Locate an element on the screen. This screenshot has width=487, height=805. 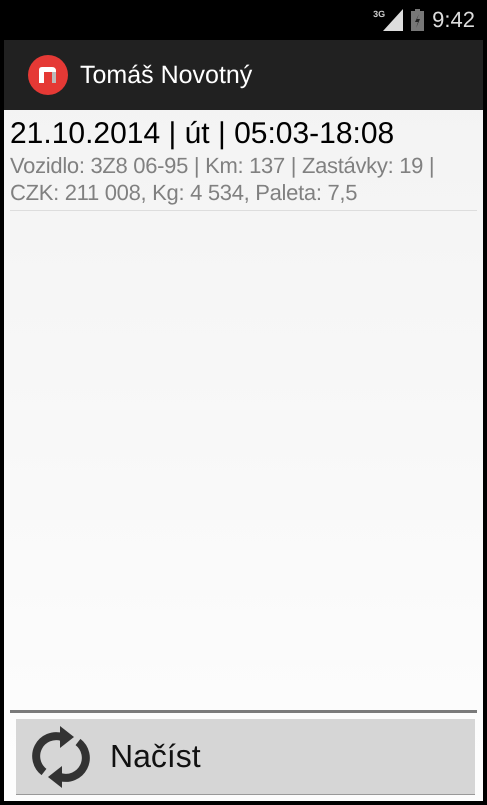
signal-icon is located at coordinates (393, 20).